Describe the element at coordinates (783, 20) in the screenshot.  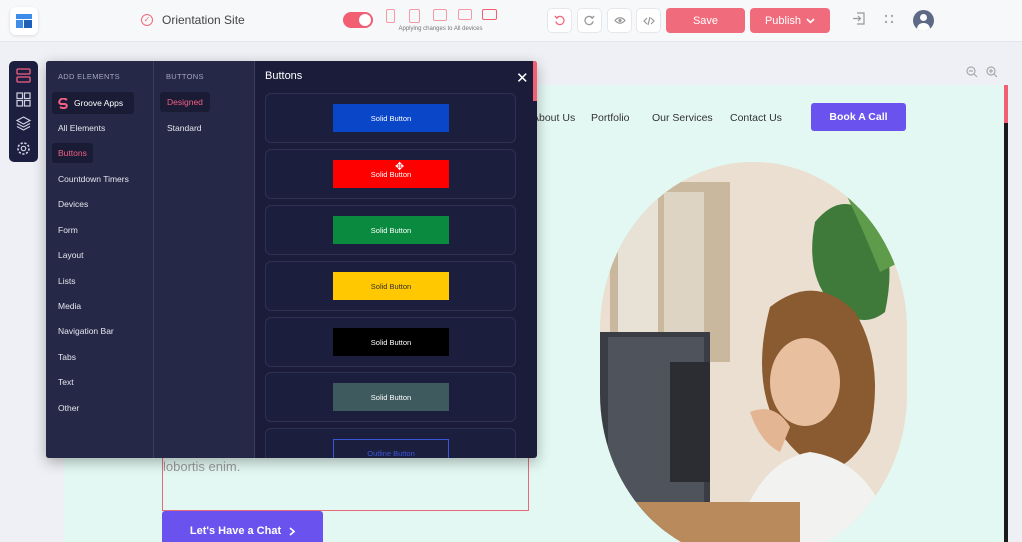
I see `publish-label: Publish` at that location.